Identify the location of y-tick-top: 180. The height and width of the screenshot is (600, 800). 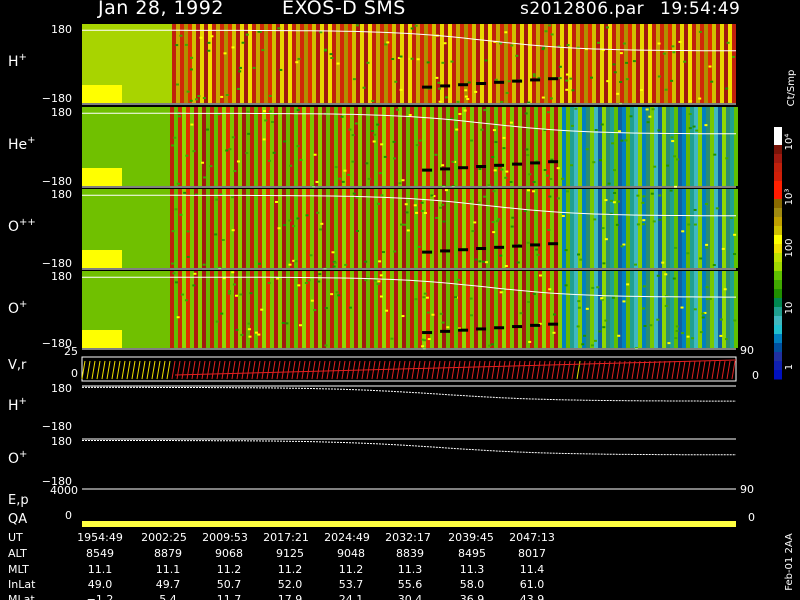
(61, 194).